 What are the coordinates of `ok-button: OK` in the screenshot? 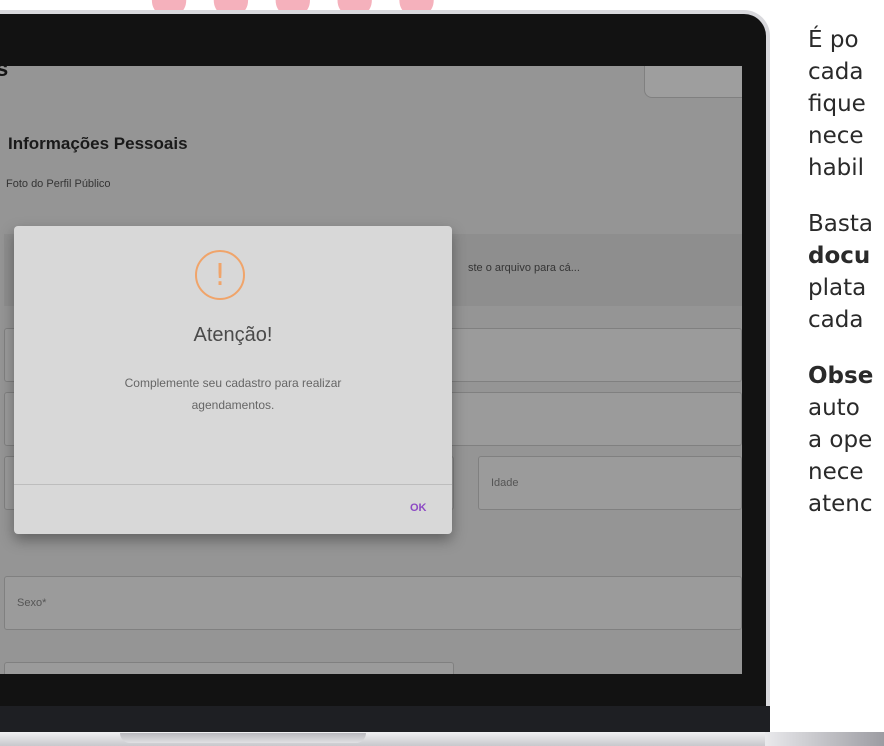 It's located at (418, 508).